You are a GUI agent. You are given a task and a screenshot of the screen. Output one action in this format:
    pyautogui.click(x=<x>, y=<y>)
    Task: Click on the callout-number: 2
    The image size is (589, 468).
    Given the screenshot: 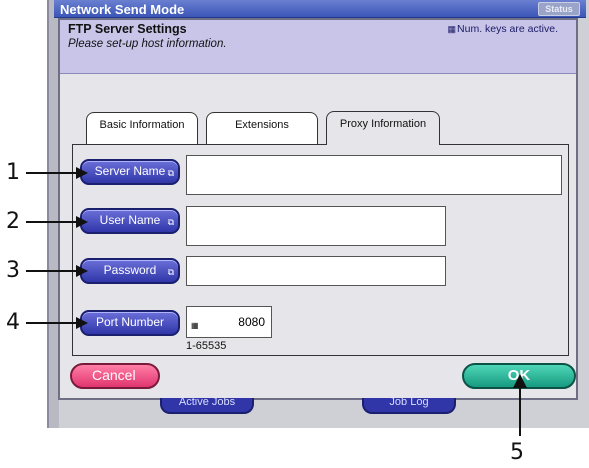 What is the action you would take?
    pyautogui.click(x=13, y=221)
    